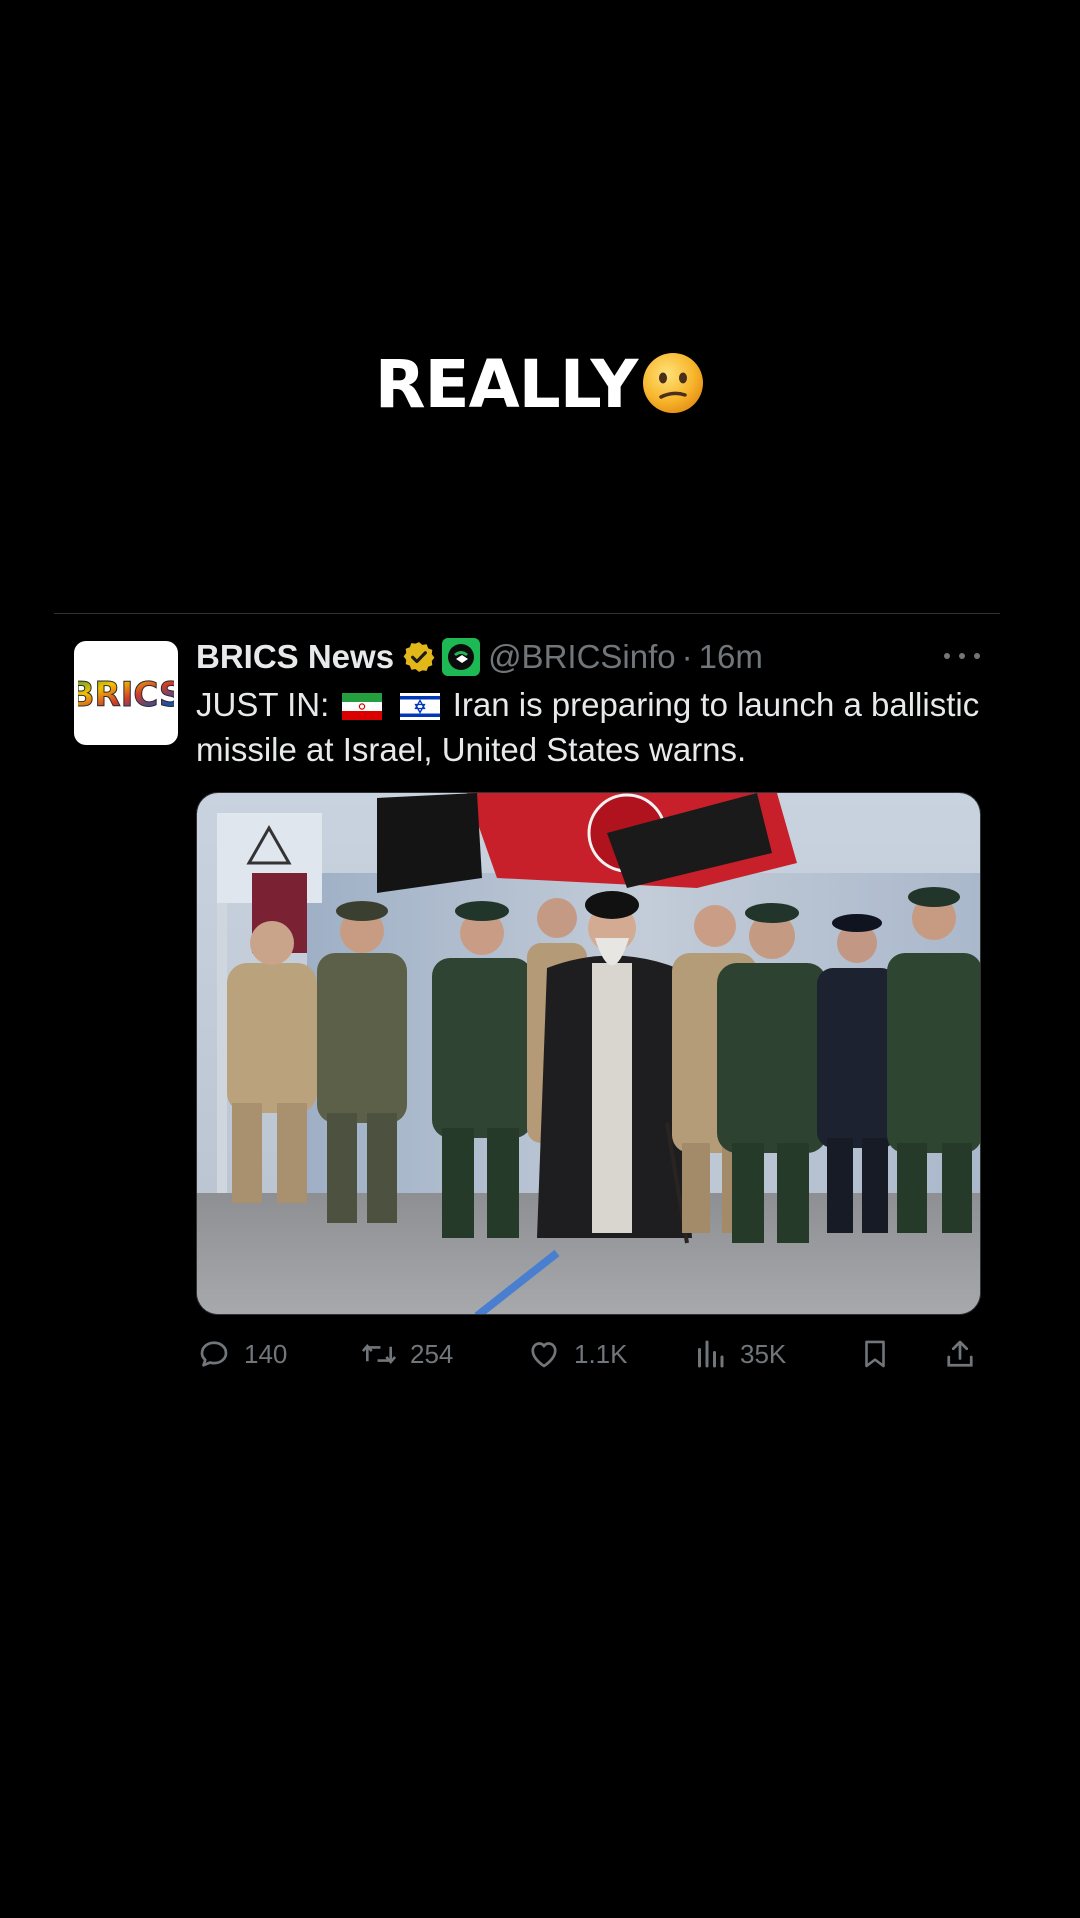 The width and height of the screenshot is (1080, 1918). Describe the element at coordinates (673, 383) in the screenshot. I see `confused-face-emoji-icon` at that location.